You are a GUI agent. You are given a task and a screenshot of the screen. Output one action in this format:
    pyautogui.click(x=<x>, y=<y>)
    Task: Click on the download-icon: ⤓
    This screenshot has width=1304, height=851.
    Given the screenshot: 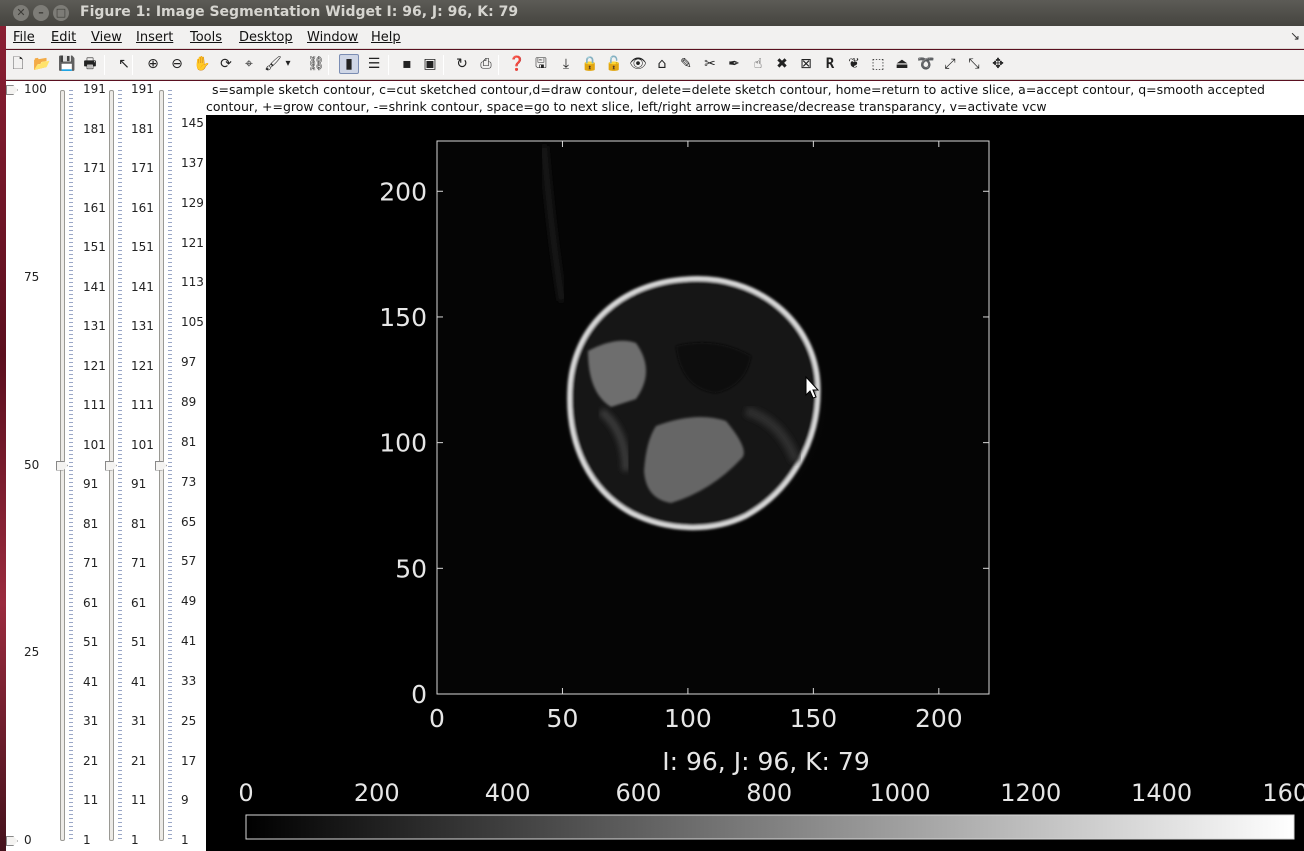 What is the action you would take?
    pyautogui.click(x=566, y=64)
    